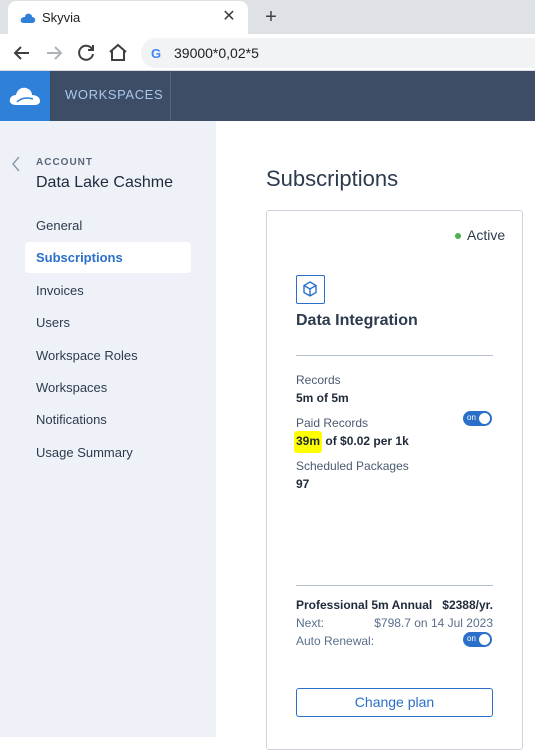  Describe the element at coordinates (104, 182) in the screenshot. I see `account-name: Data Lake Cashme` at that location.